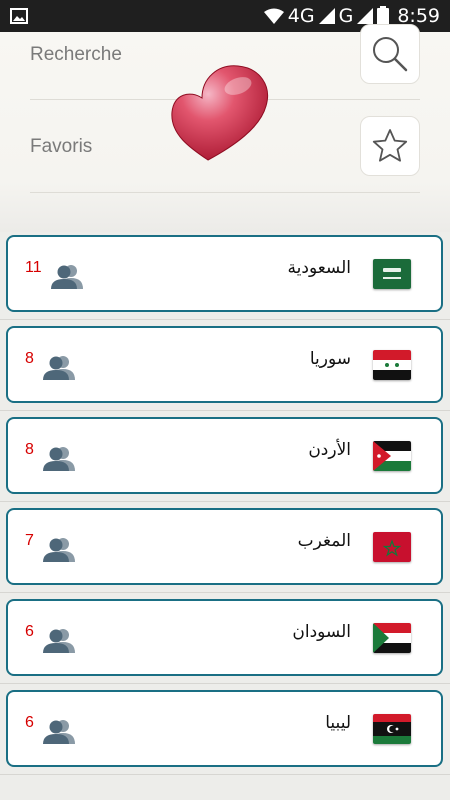  Describe the element at coordinates (225, 192) in the screenshot. I see `menu-divider` at that location.